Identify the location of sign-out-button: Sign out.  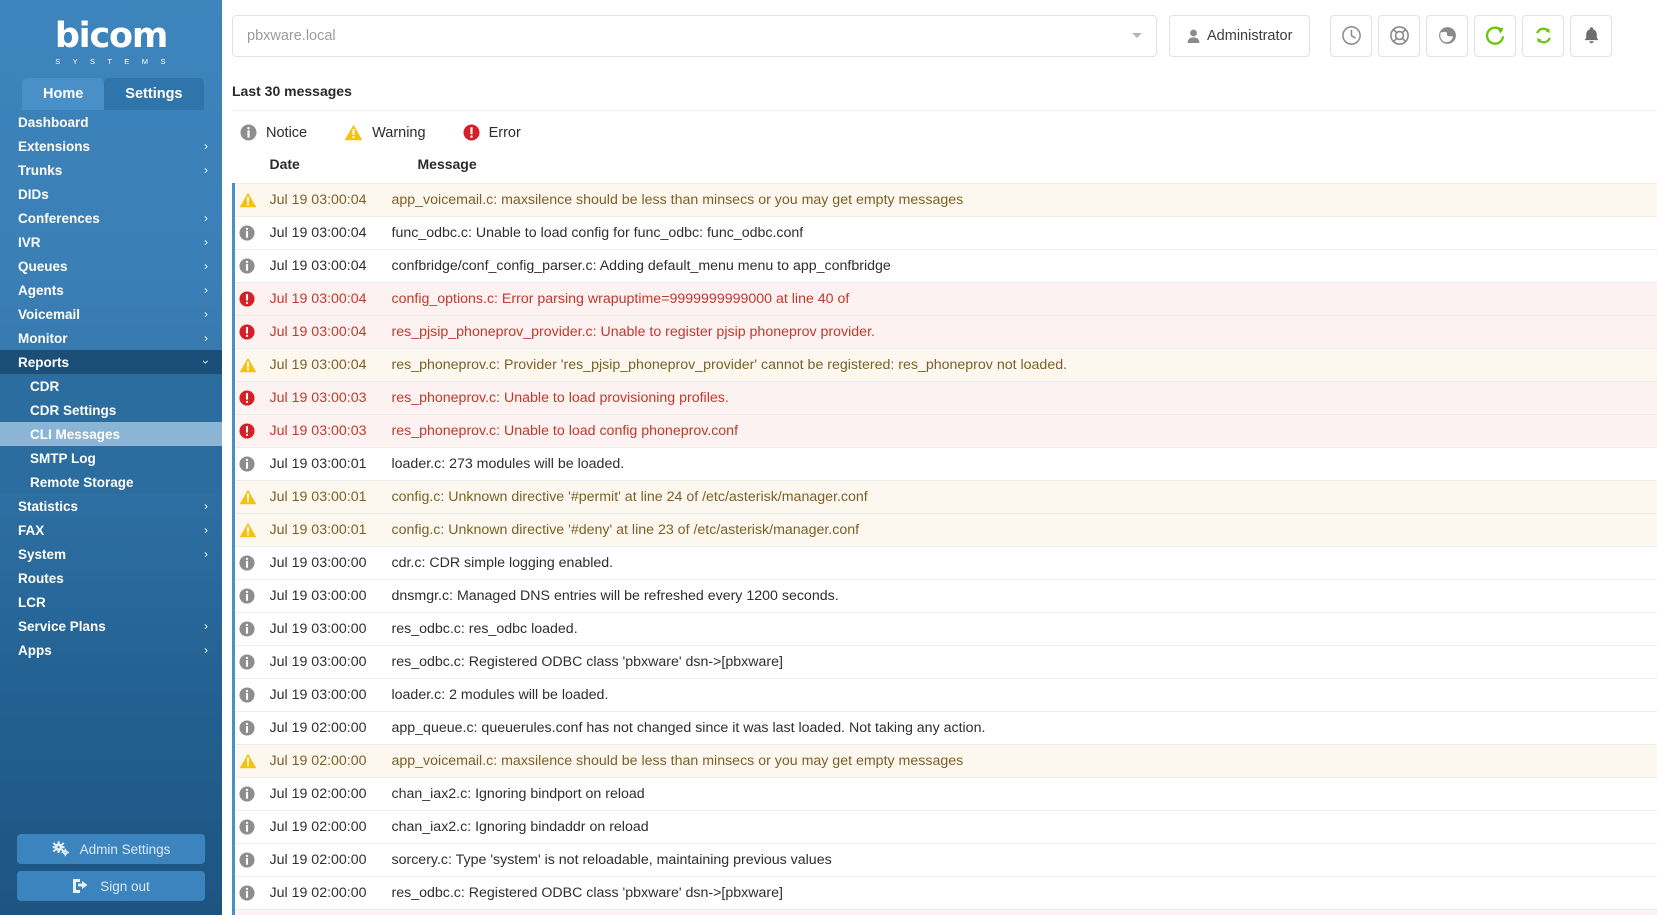
(111, 886).